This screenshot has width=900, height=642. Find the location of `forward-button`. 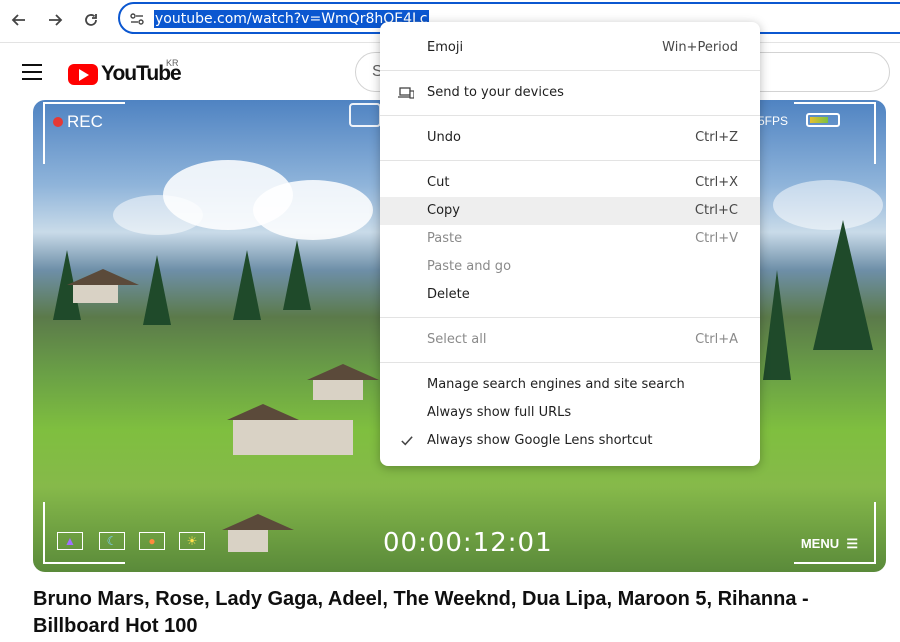

forward-button is located at coordinates (55, 20).